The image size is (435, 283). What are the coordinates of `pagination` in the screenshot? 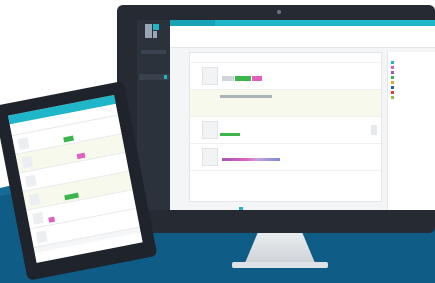 It's located at (242, 208).